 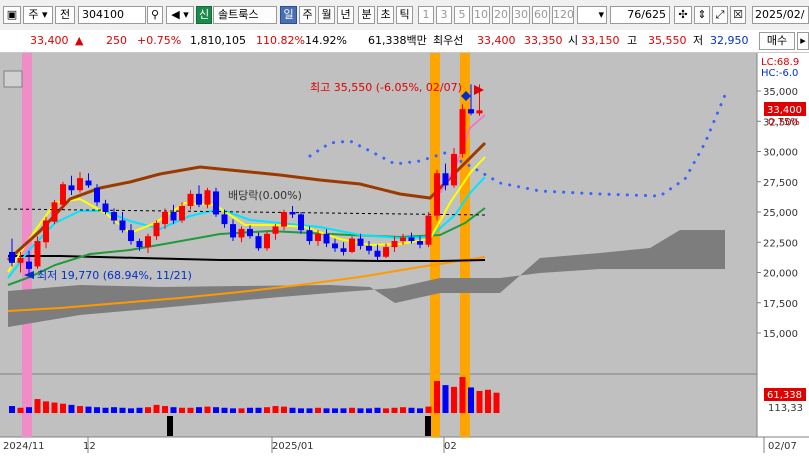 I want to click on buy-button: 매수, so click(x=777, y=41).